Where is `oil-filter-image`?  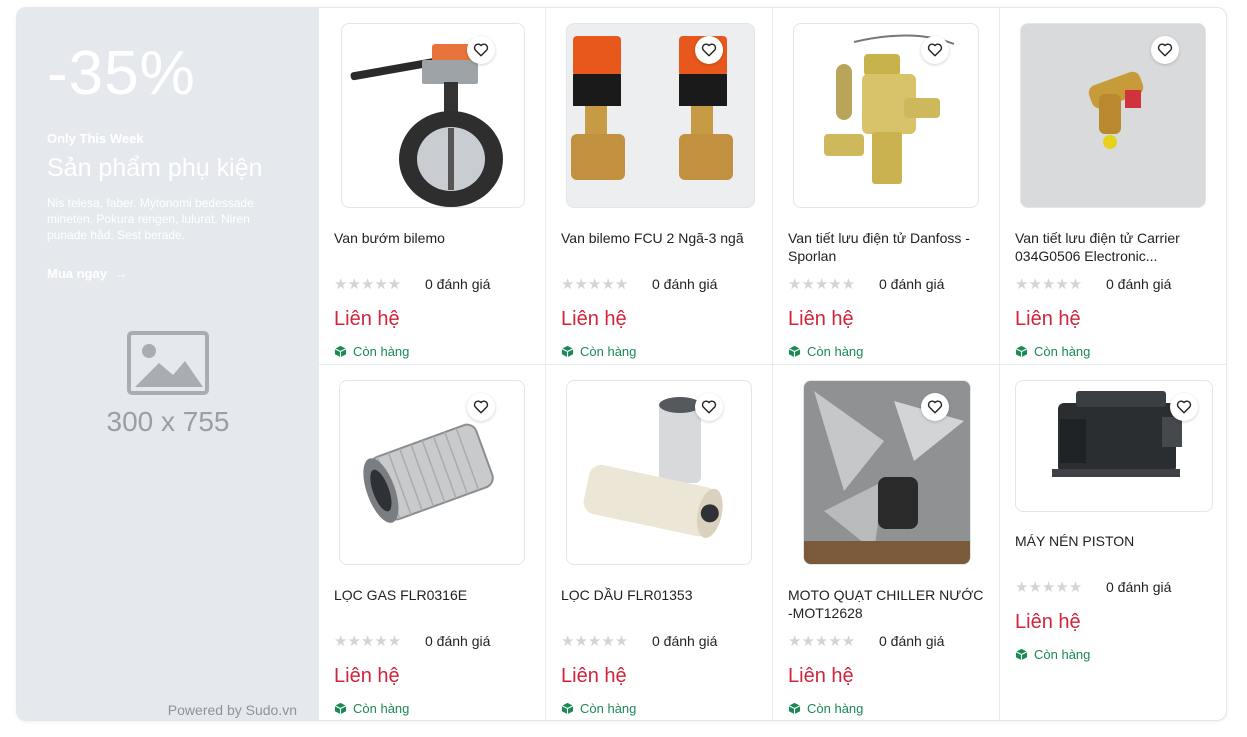 oil-filter-image is located at coordinates (653, 467).